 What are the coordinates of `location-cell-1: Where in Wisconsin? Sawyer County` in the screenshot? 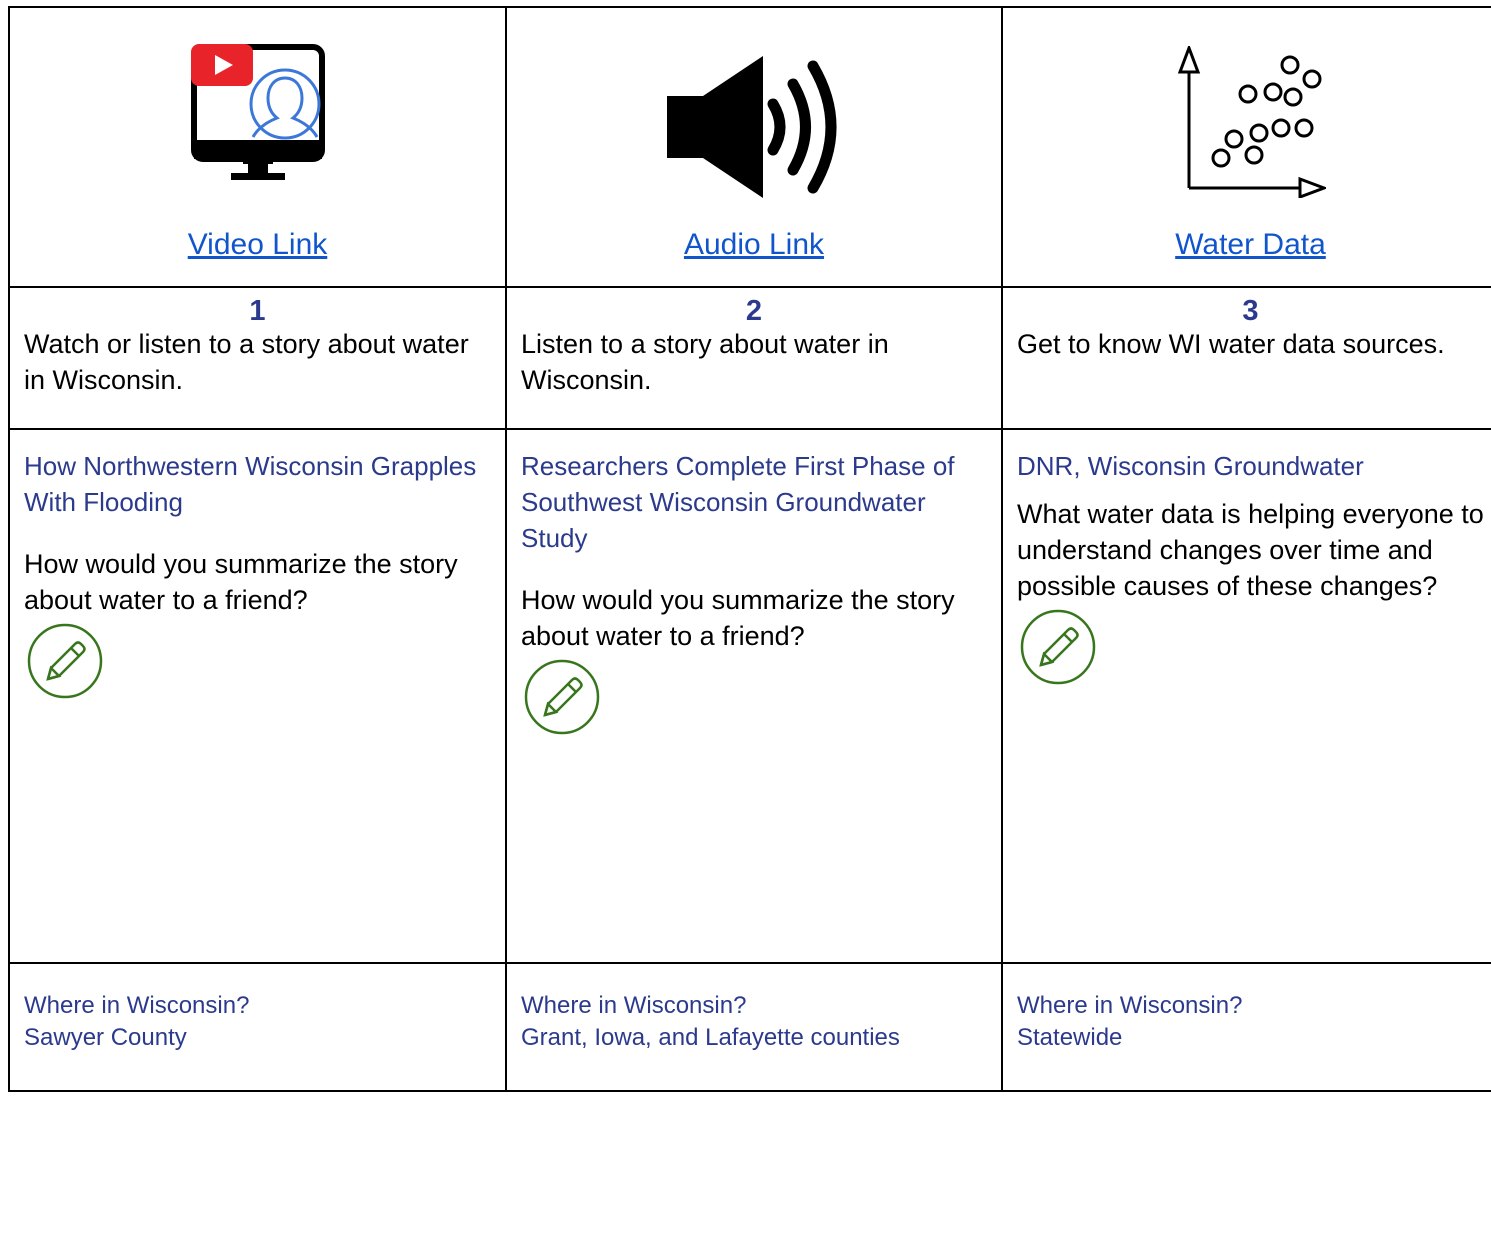 It's located at (257, 1027).